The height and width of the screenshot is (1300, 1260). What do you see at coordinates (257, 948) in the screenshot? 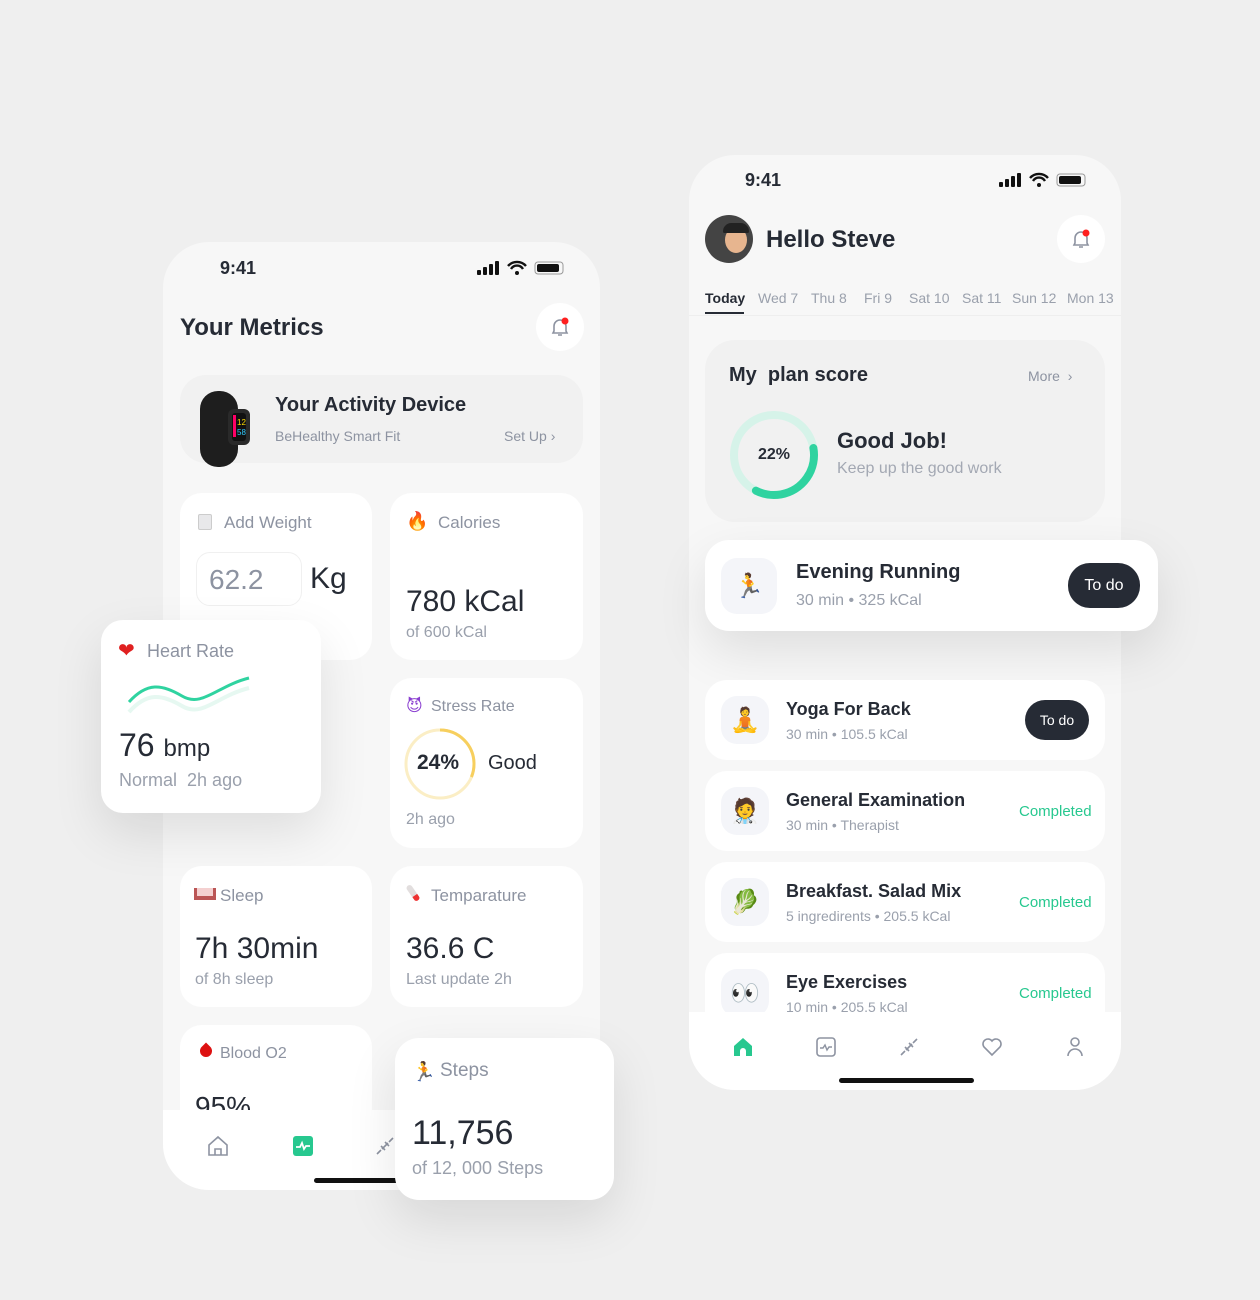
I see `sleep-value: 7h 30min` at bounding box center [257, 948].